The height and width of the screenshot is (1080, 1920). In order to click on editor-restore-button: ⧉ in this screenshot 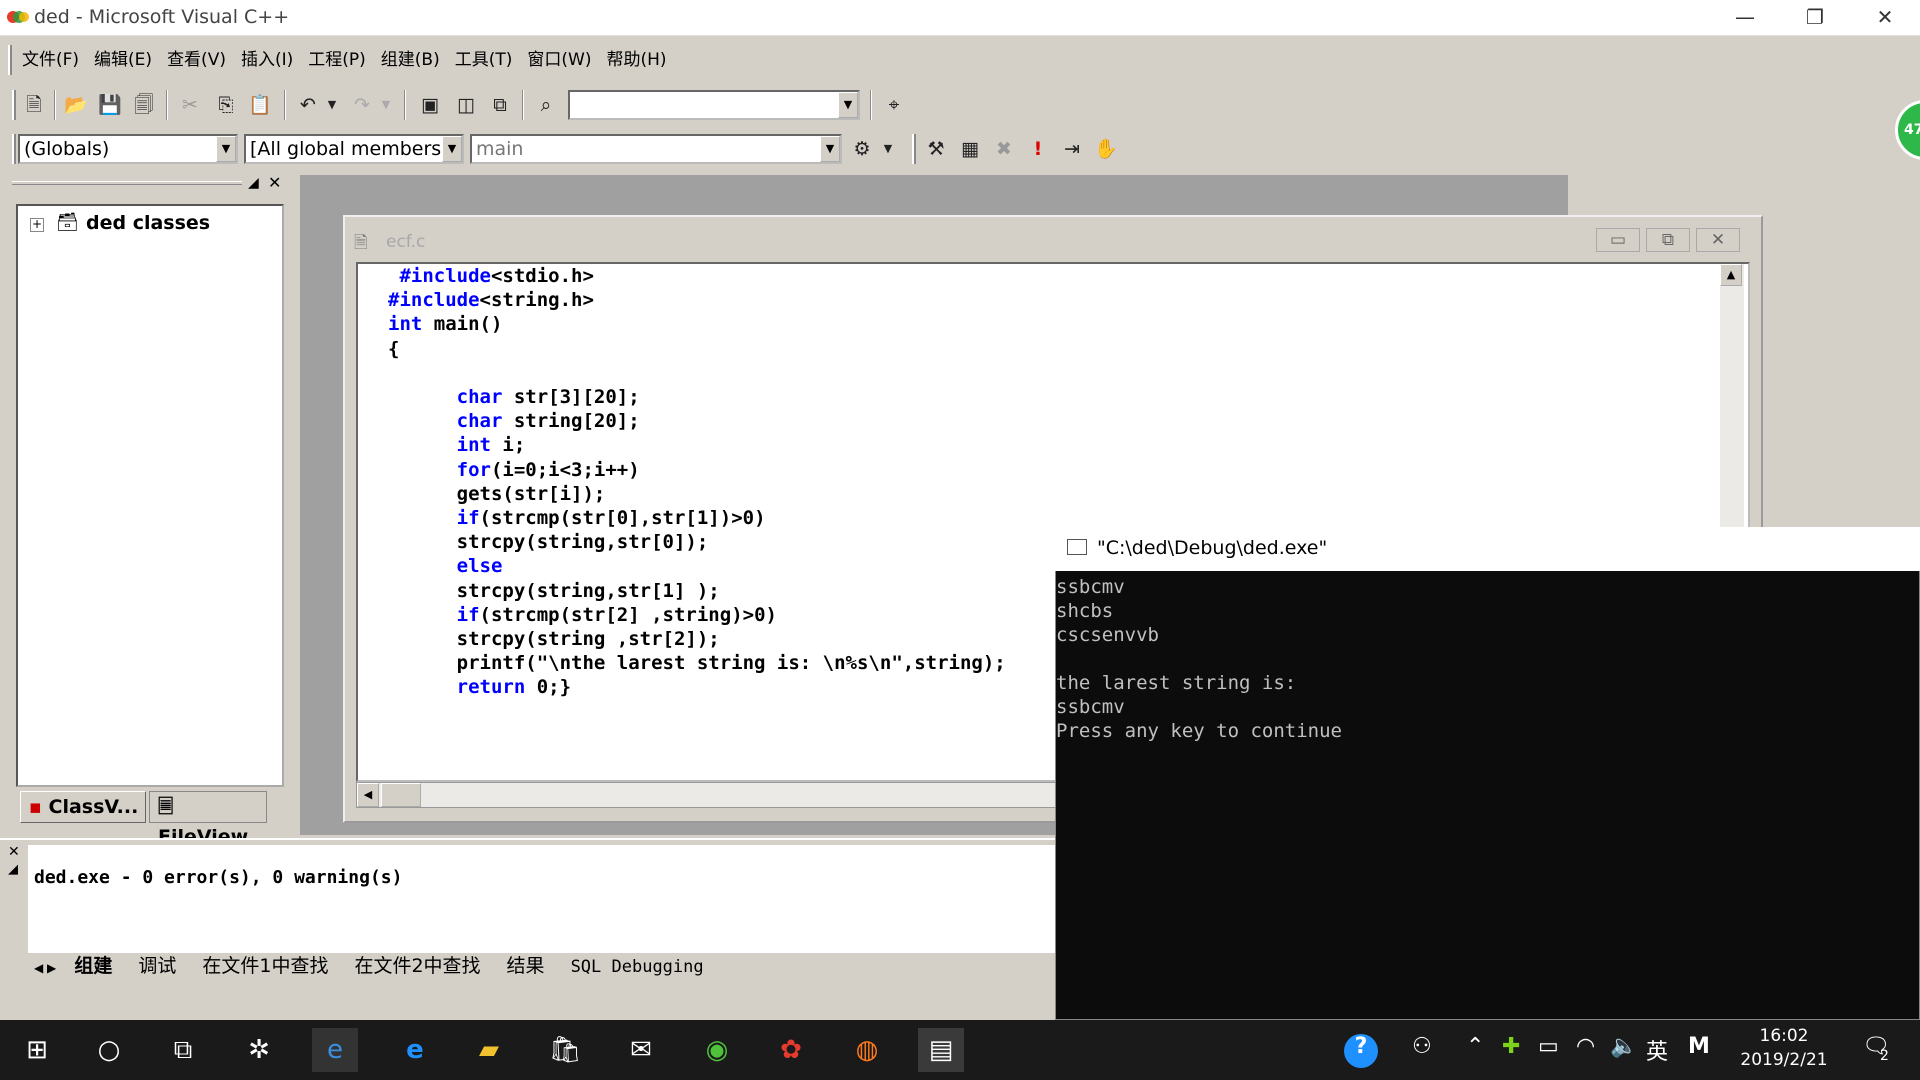, I will do `click(1668, 240)`.